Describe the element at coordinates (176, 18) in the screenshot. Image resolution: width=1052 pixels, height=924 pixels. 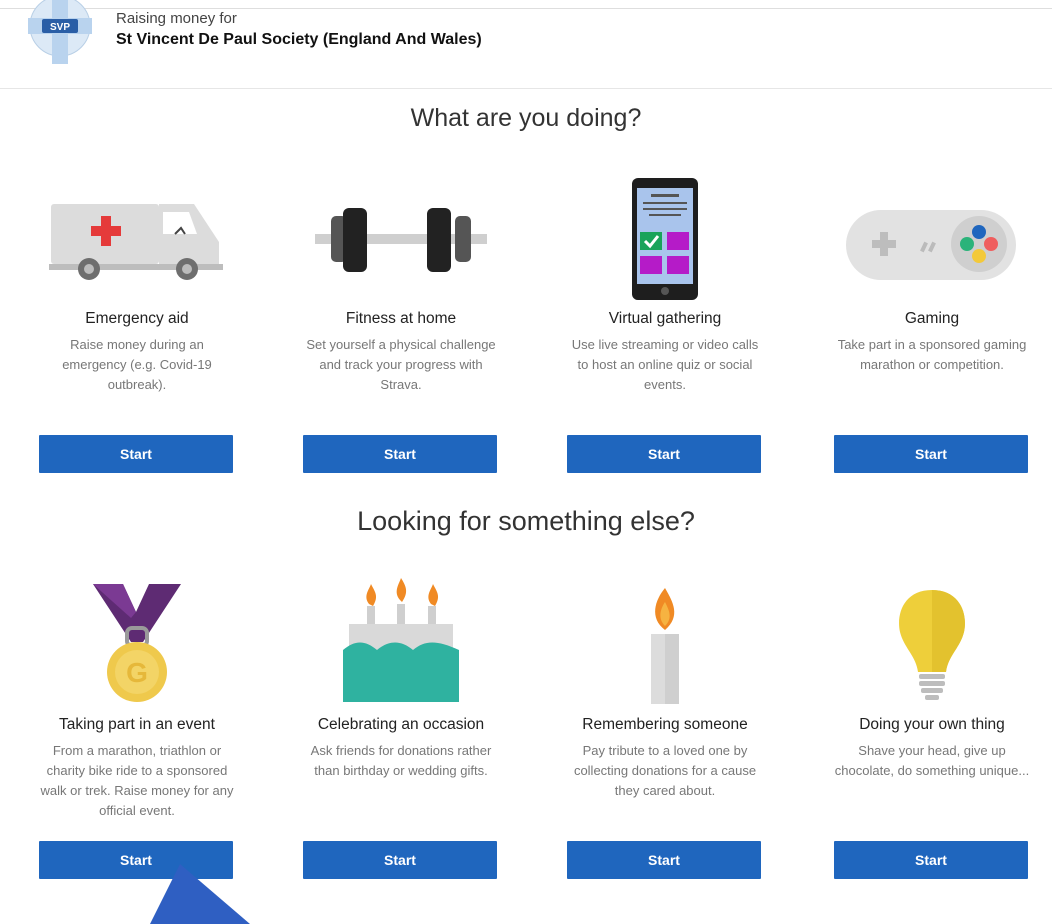
I see `raising-money-label: Raising money for` at that location.